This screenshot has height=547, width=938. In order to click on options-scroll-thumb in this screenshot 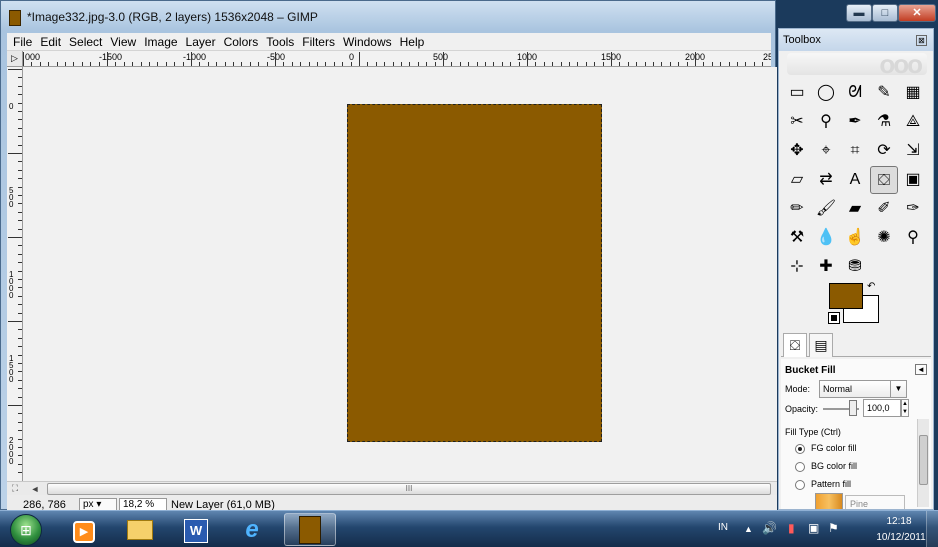, I will do `click(923, 460)`.